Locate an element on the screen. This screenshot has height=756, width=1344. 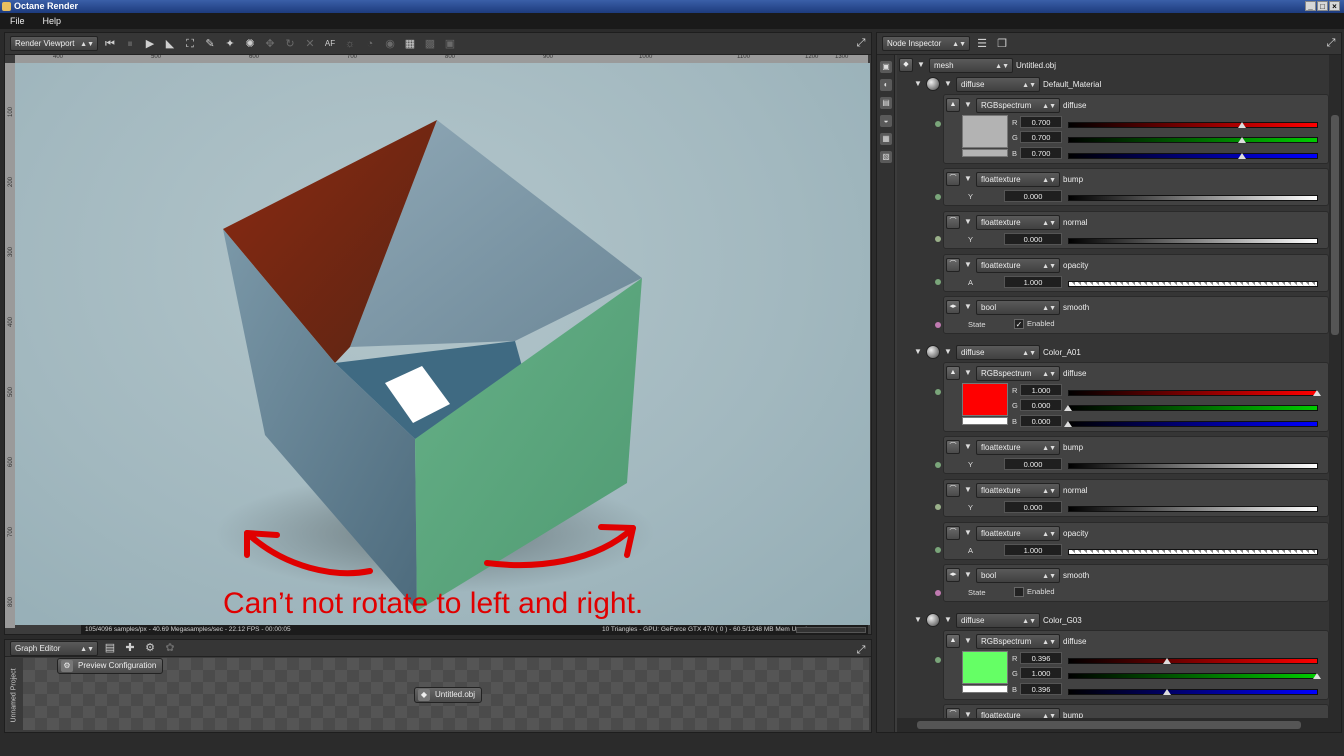
expand-inspector-icon: ⤢ is located at coordinates (1331, 43).